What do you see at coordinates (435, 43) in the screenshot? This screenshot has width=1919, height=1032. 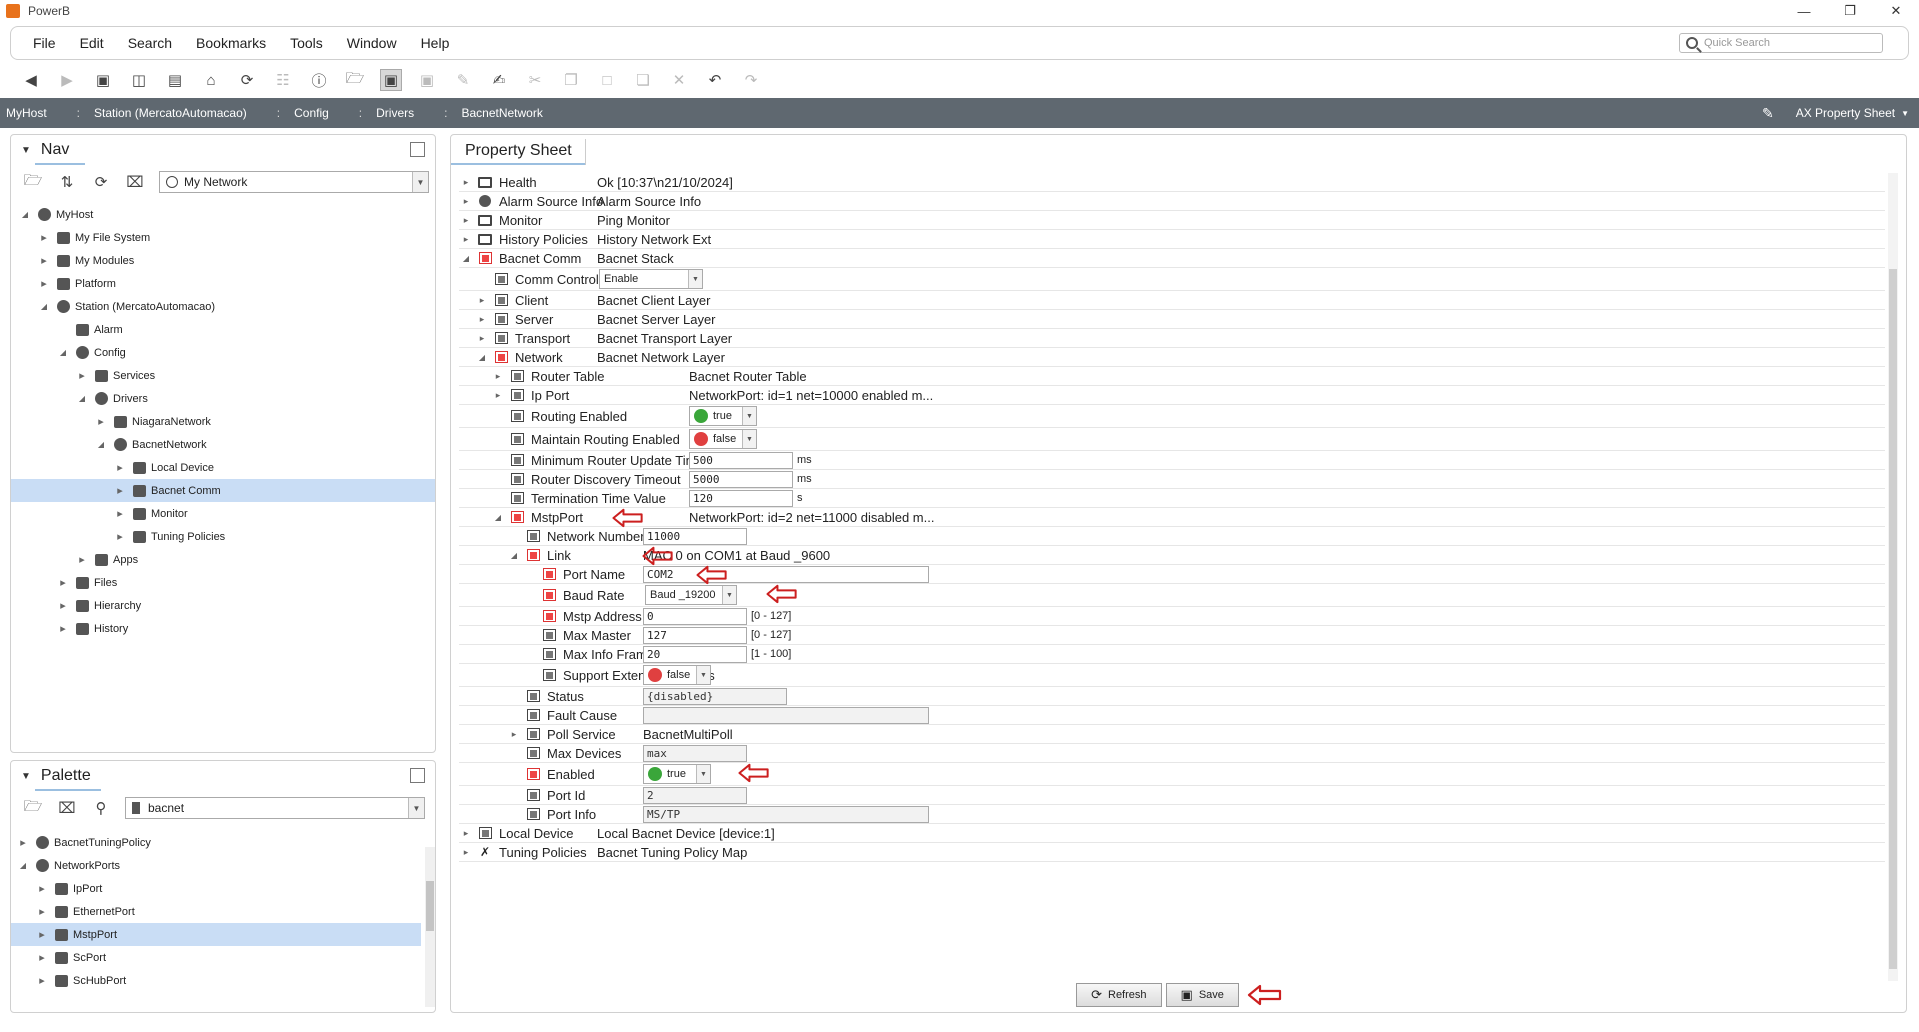 I see `menu-help: Help` at bounding box center [435, 43].